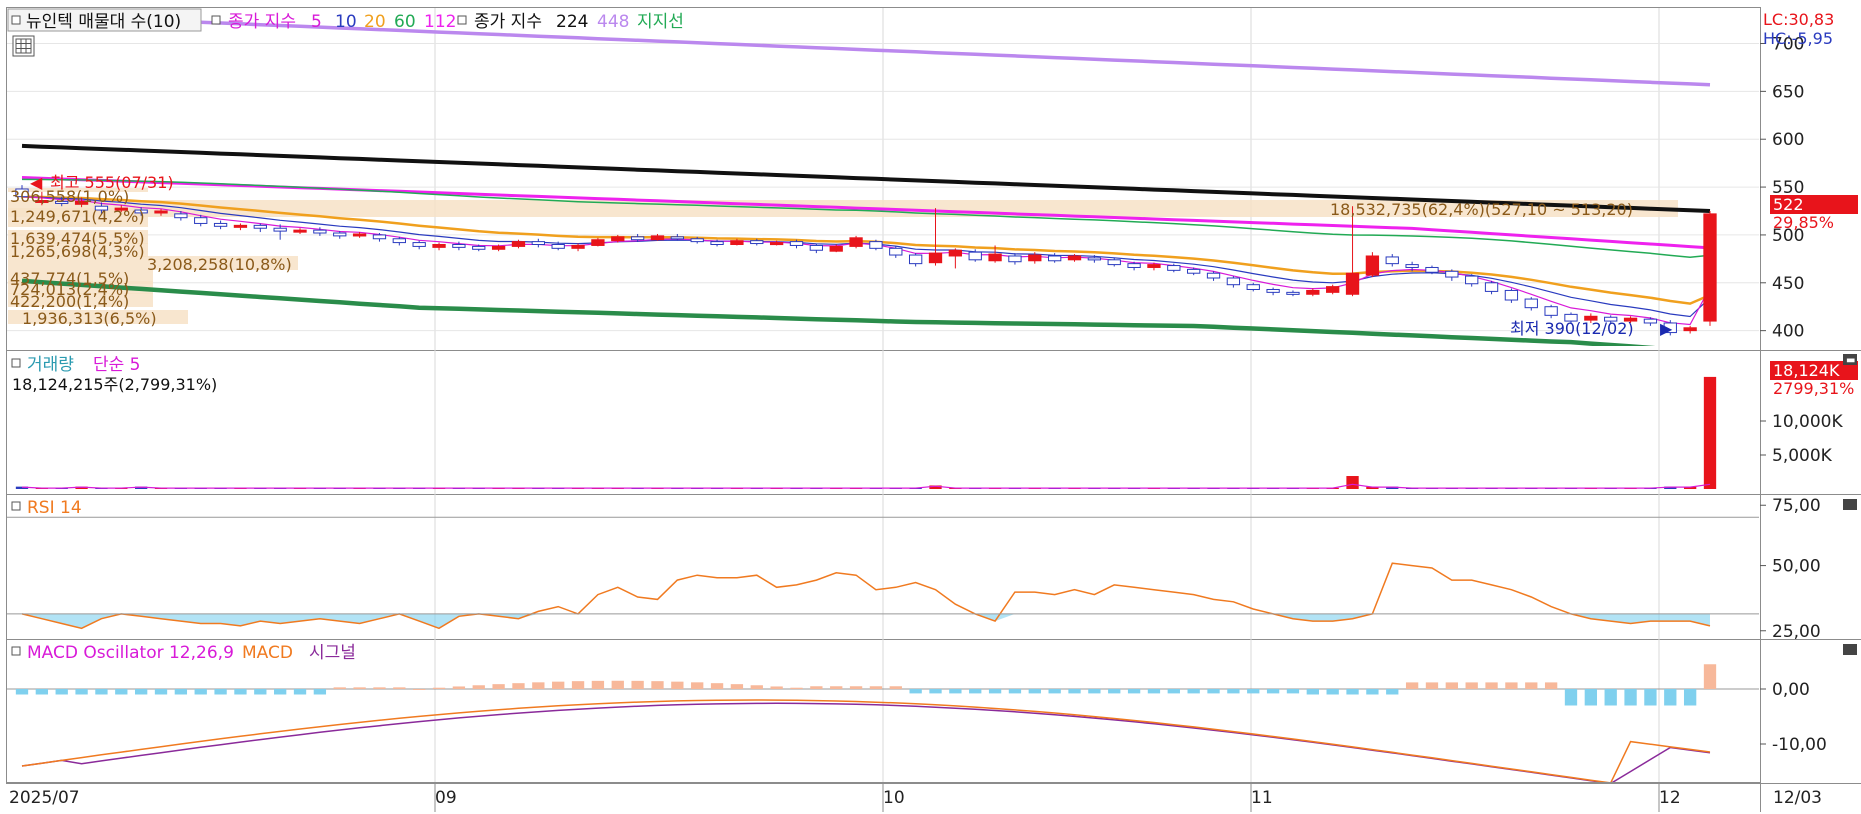 Image resolution: width=1861 pixels, height=814 pixels. I want to click on panel-close-icon: ▬, so click(1850, 360).